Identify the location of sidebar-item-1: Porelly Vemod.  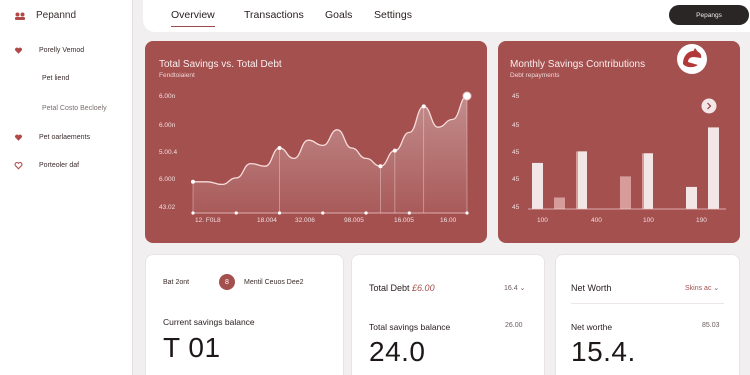
(49, 50).